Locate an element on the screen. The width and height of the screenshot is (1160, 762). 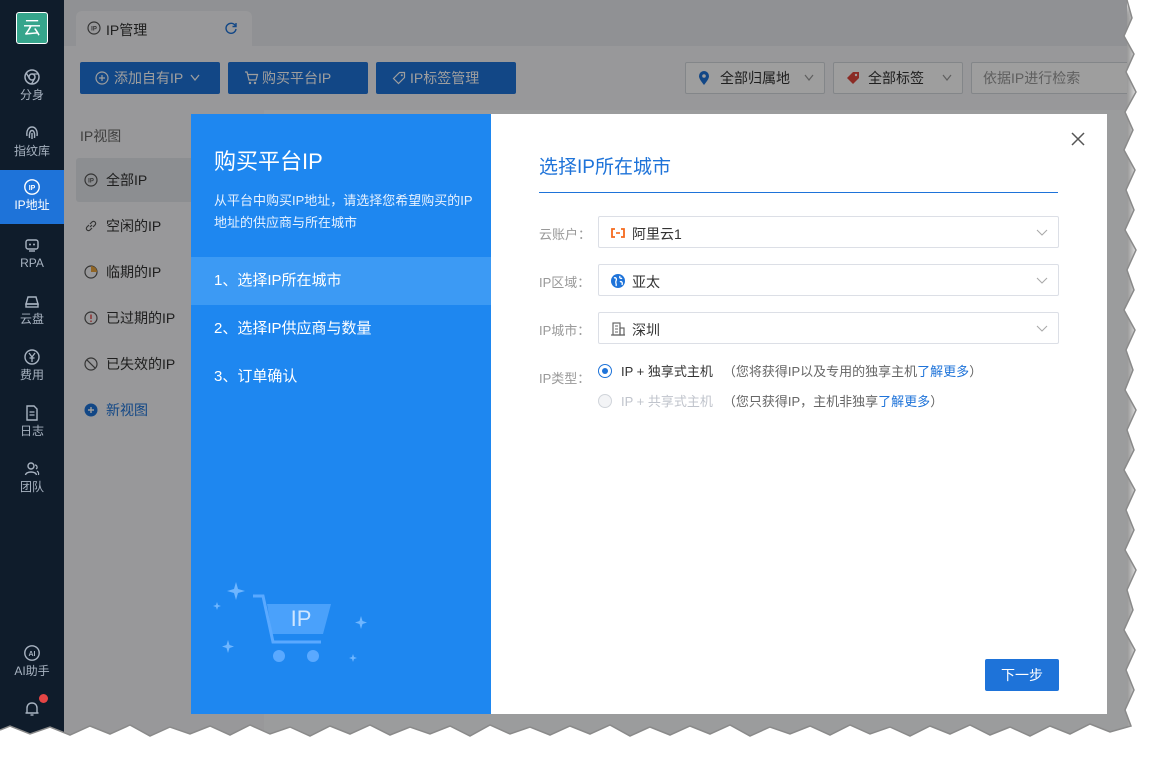
bell-icon is located at coordinates (32, 709).